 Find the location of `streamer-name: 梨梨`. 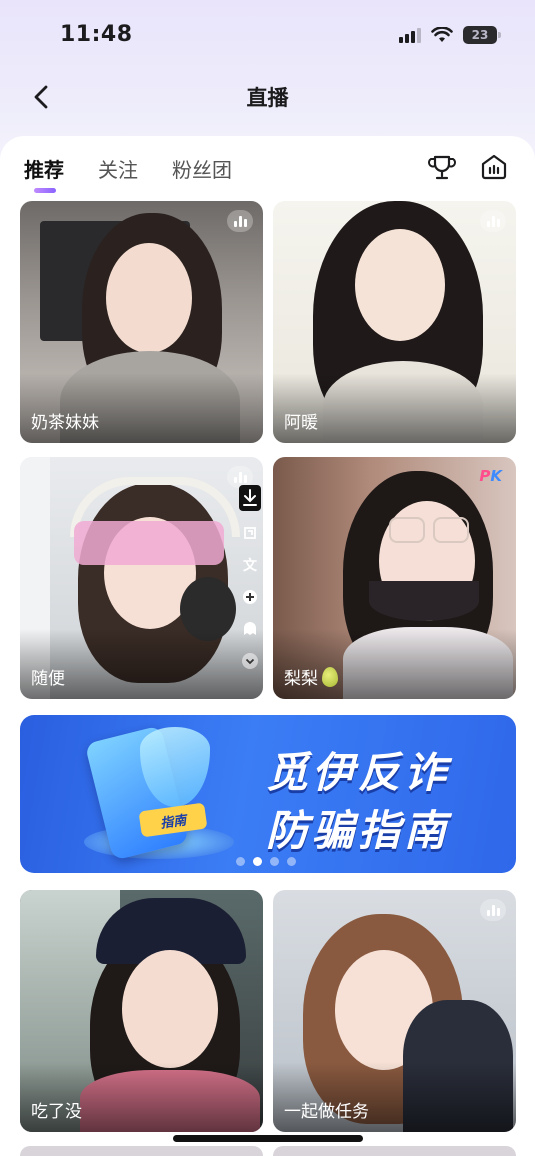

streamer-name: 梨梨 is located at coordinates (301, 679).